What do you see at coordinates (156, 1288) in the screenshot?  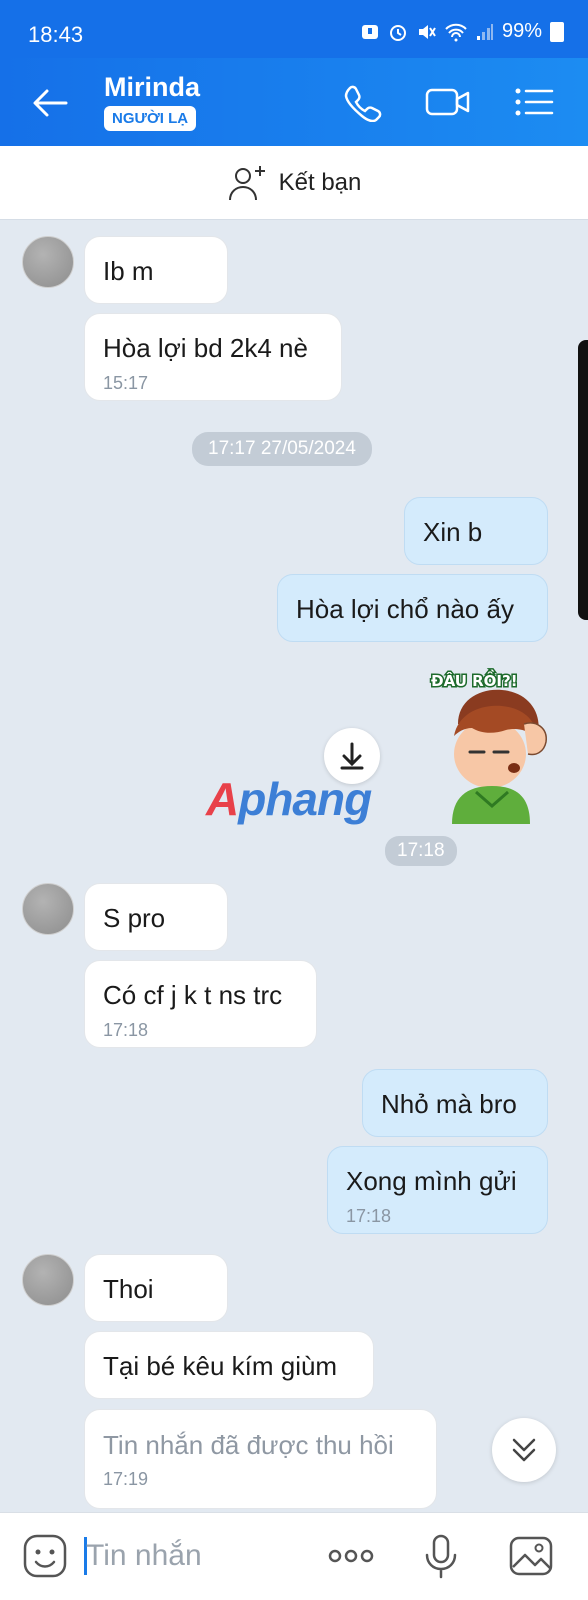 I see `message-bubble: Thoi` at bounding box center [156, 1288].